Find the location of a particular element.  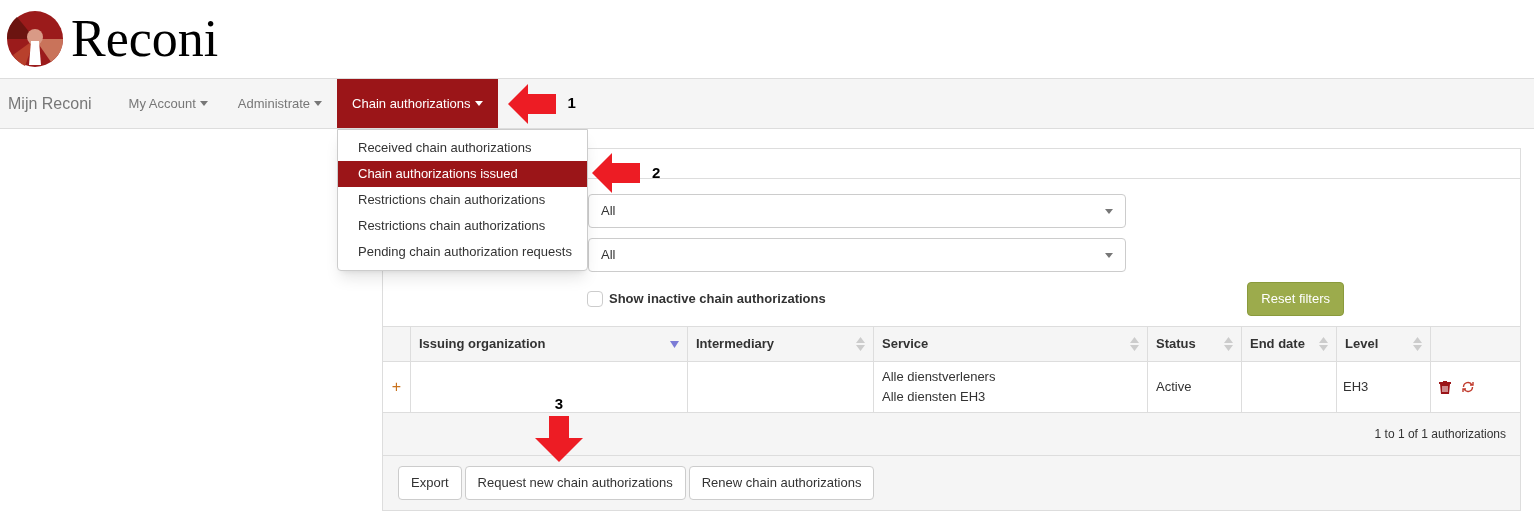

table-cell-text: EH3 is located at coordinates (1356, 387).